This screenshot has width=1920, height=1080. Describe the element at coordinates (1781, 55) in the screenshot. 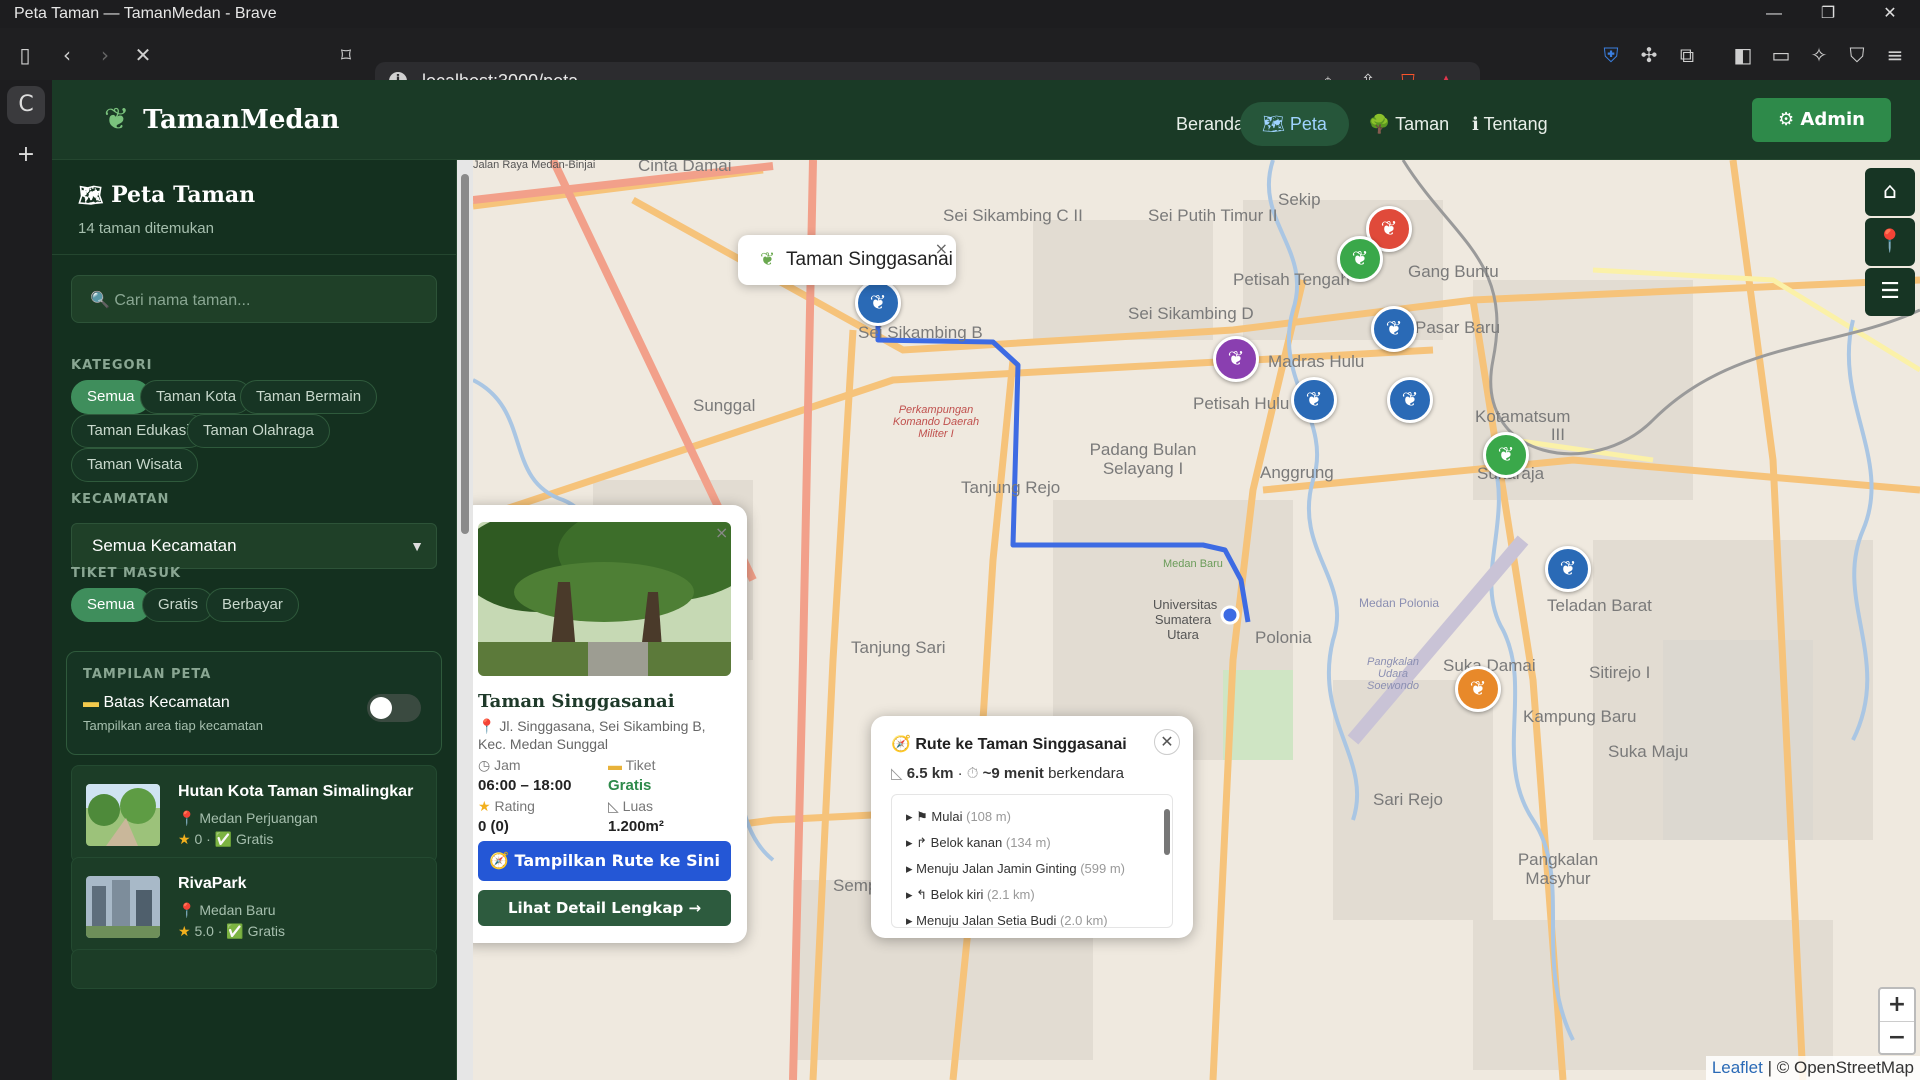

I see `wallet-icon: ▭` at that location.